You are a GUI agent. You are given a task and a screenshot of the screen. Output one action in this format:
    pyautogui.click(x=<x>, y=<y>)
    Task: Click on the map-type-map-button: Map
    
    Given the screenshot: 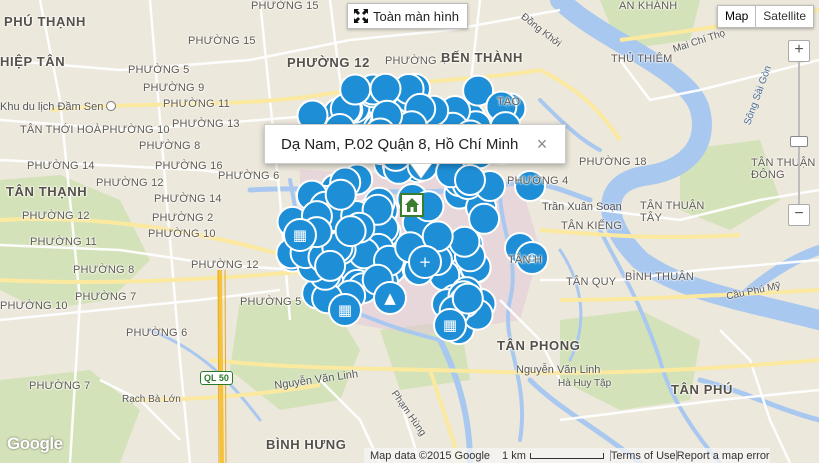 What is the action you would take?
    pyautogui.click(x=736, y=16)
    